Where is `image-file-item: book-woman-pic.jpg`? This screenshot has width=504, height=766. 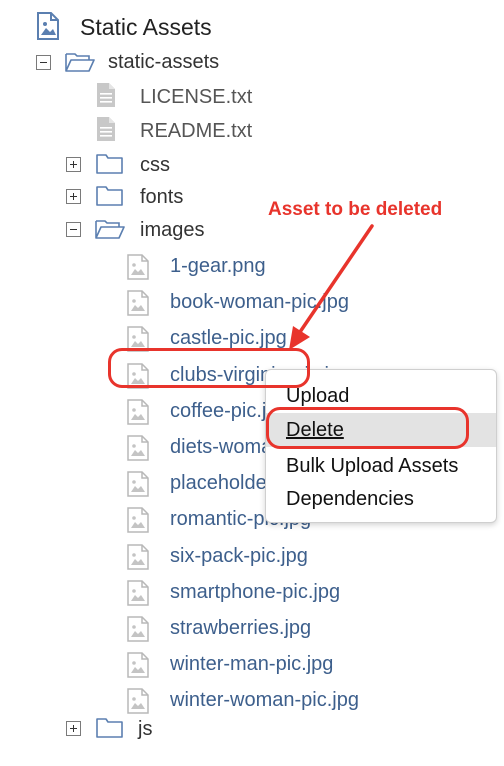
image-file-item: book-woman-pic.jpg is located at coordinates (259, 302).